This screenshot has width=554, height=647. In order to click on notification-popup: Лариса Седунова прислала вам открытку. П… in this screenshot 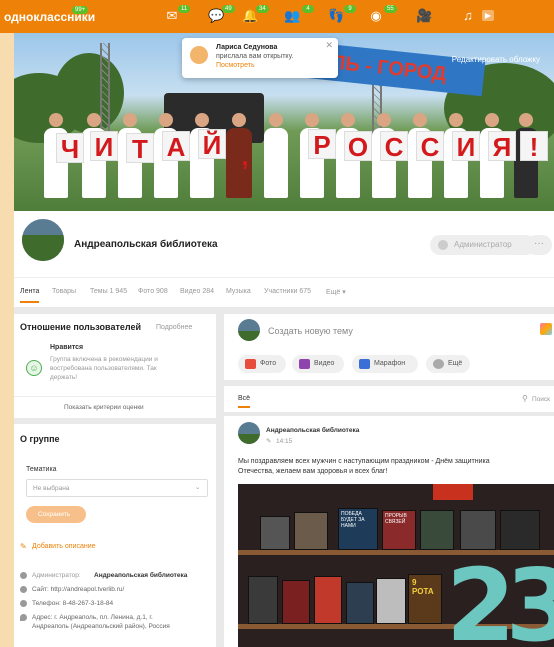, I will do `click(260, 58)`.